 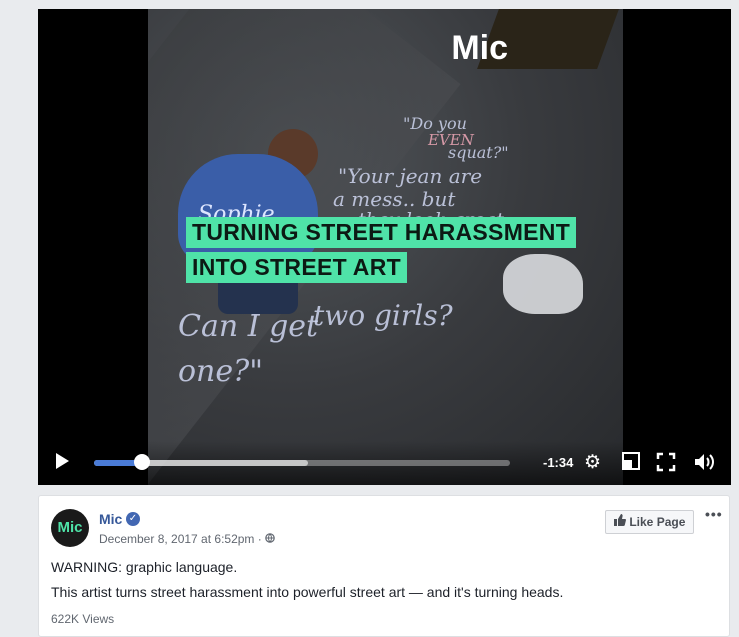 I want to click on video-controls: -1:34 ⚙, so click(x=384, y=463).